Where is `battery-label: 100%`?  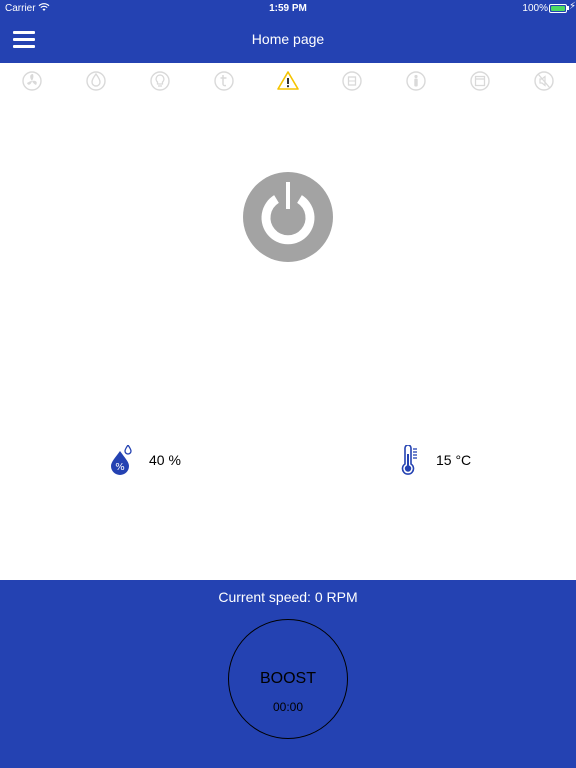 battery-label: 100% is located at coordinates (535, 8).